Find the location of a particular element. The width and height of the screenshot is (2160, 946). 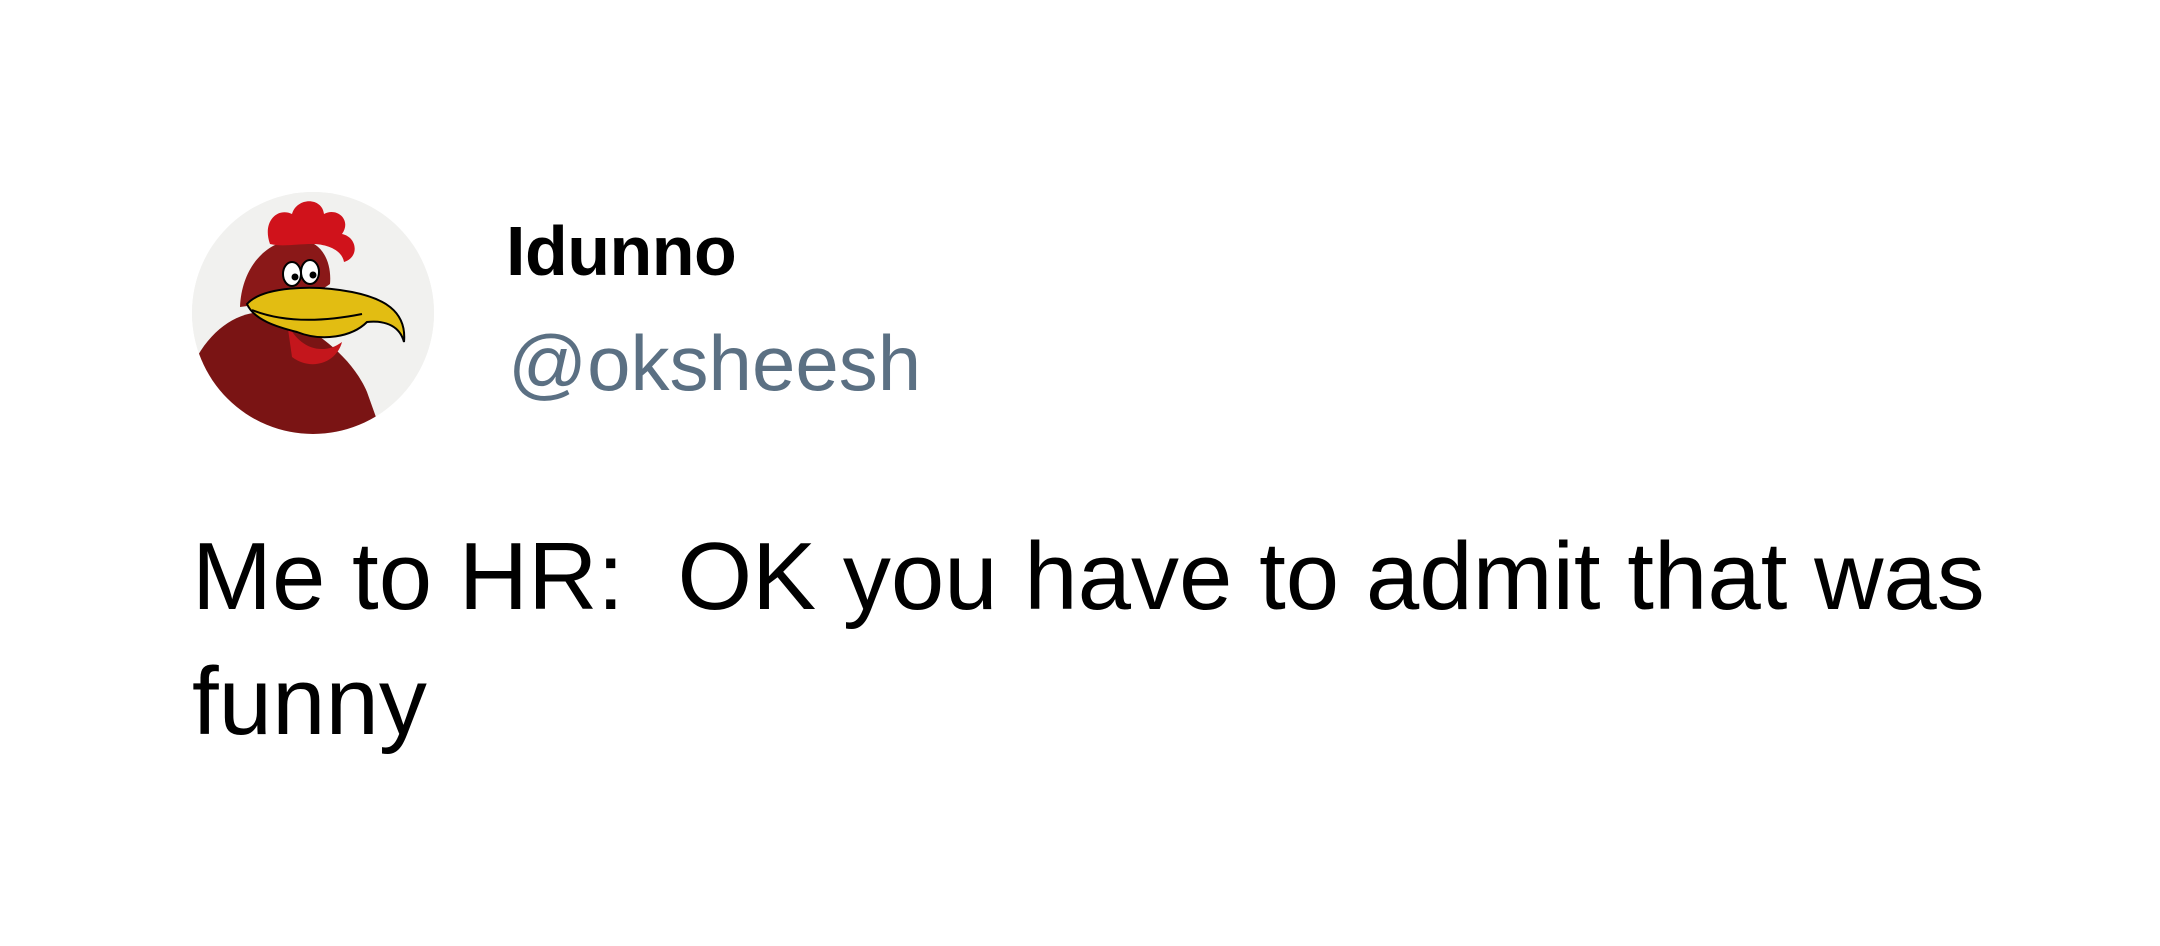

avatar is located at coordinates (313, 313).